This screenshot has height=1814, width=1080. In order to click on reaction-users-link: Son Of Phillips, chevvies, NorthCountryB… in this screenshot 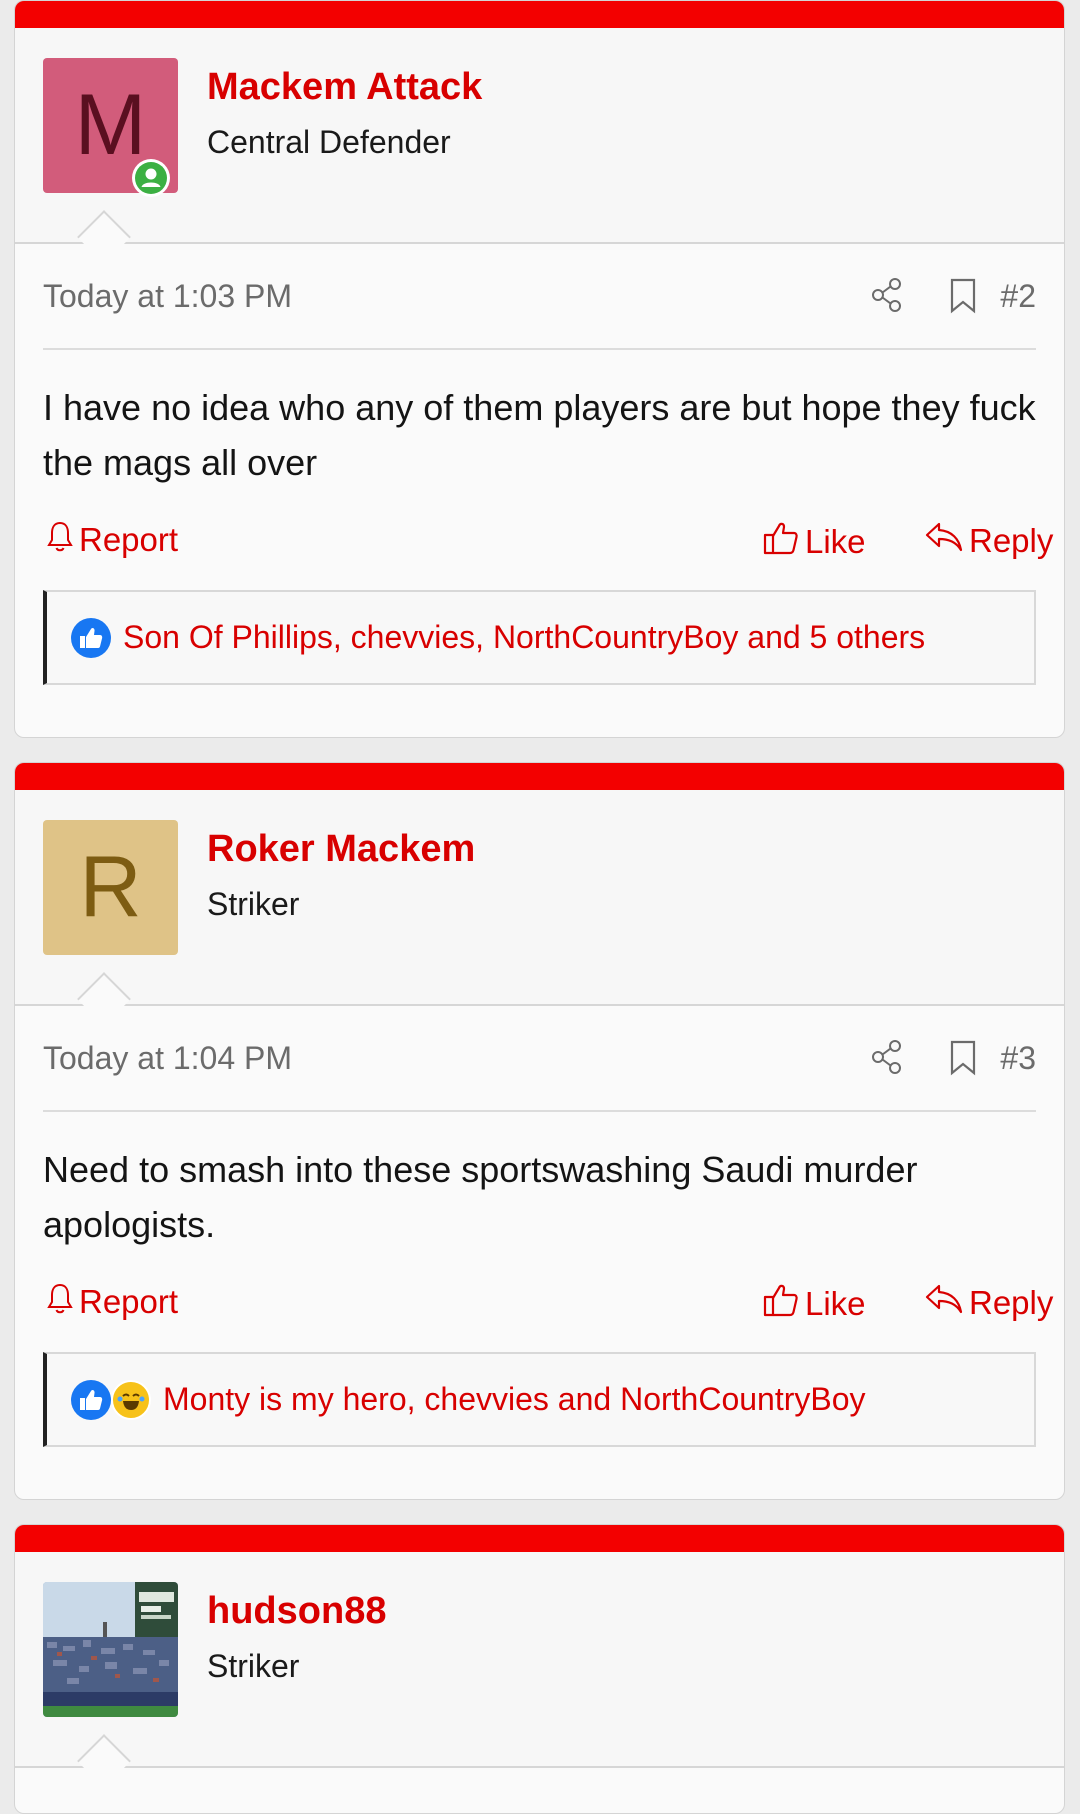, I will do `click(524, 637)`.